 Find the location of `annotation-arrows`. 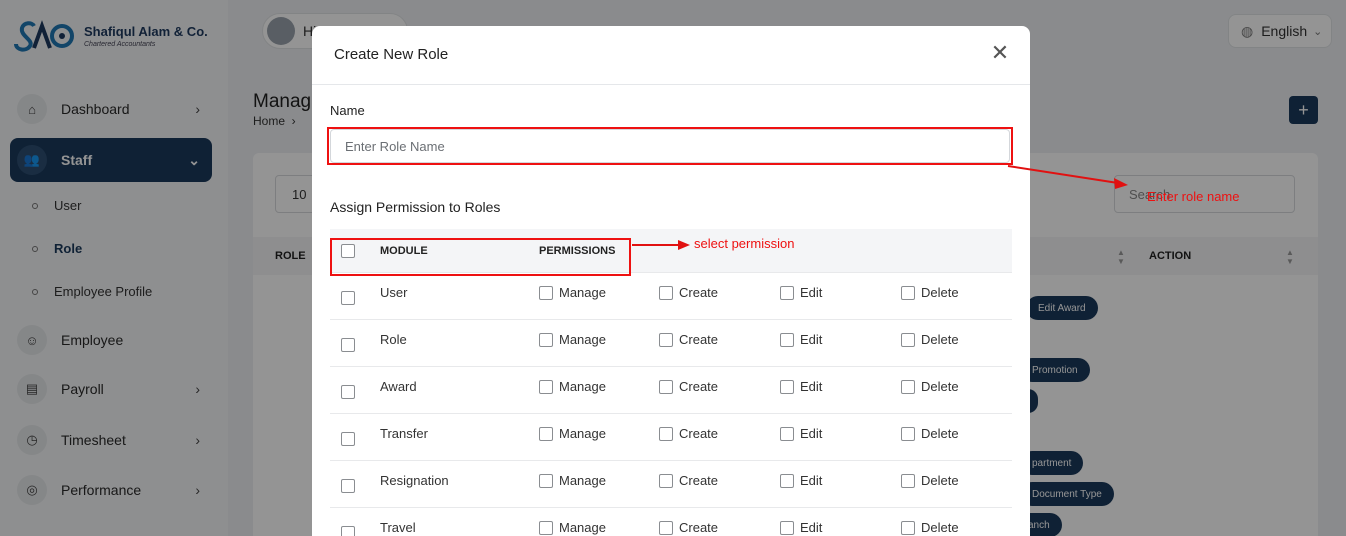

annotation-arrows is located at coordinates (880, 207).